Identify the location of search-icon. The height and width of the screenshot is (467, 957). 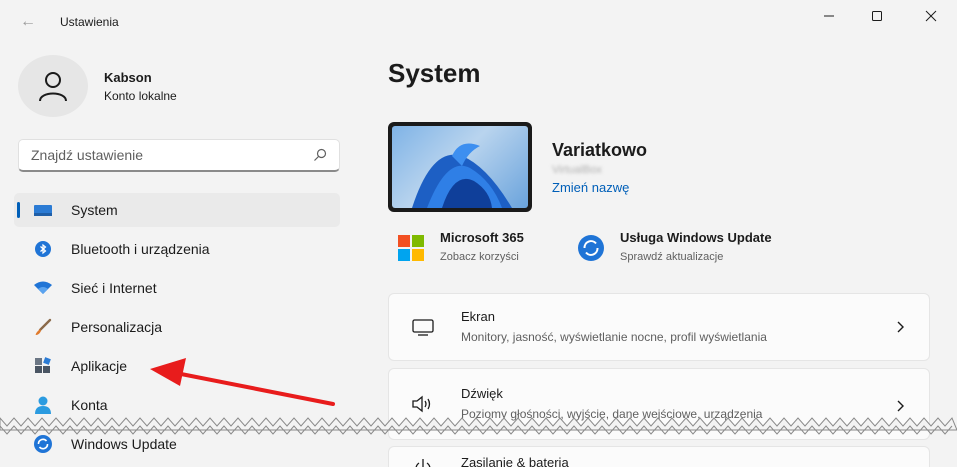
(320, 155).